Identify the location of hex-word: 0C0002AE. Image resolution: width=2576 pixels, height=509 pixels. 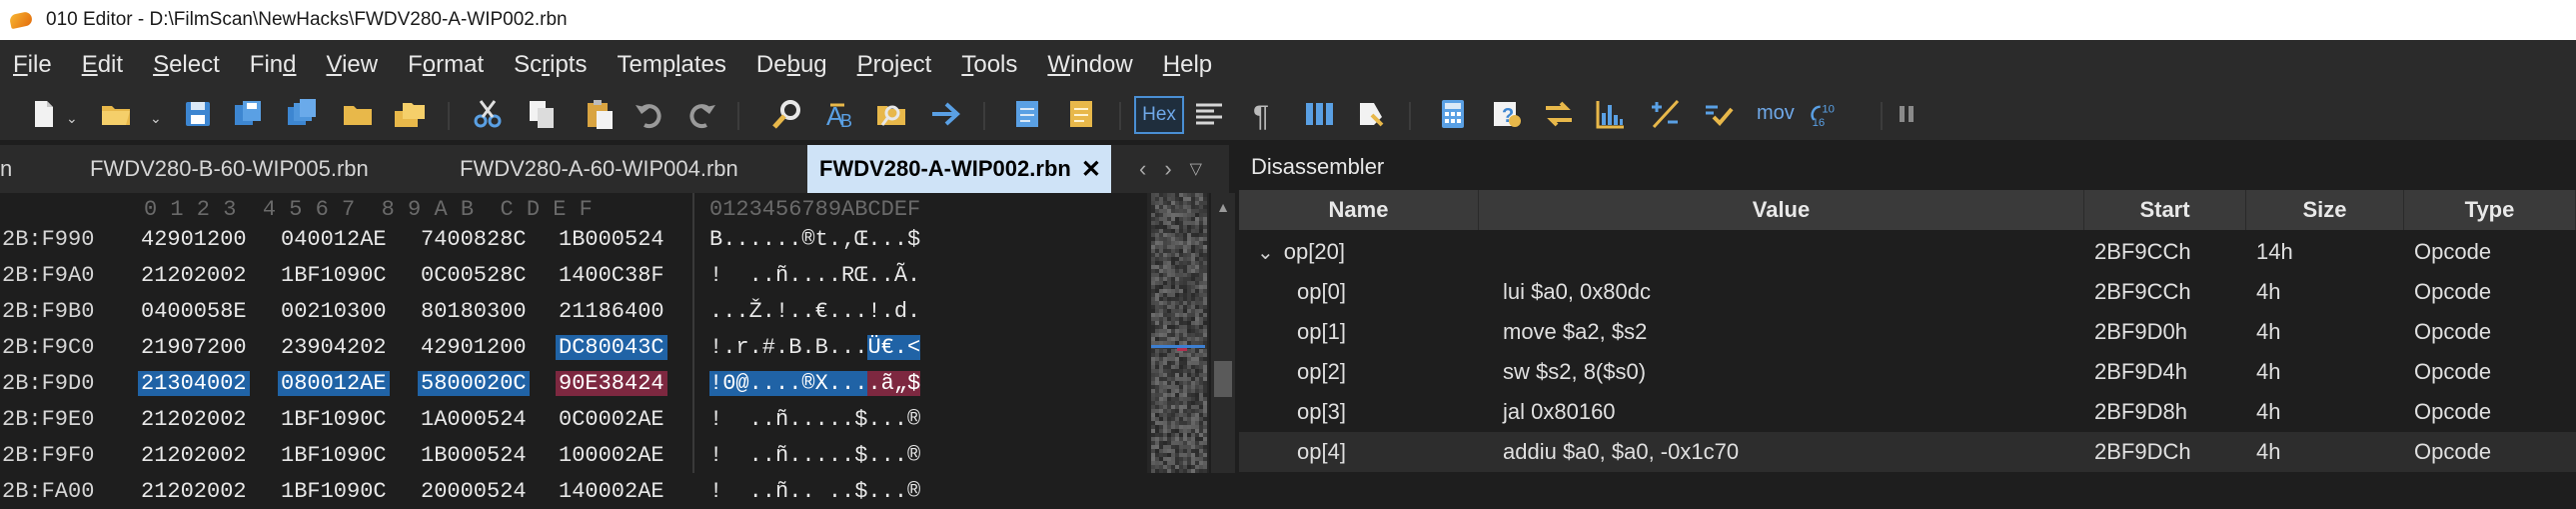
(611, 419).